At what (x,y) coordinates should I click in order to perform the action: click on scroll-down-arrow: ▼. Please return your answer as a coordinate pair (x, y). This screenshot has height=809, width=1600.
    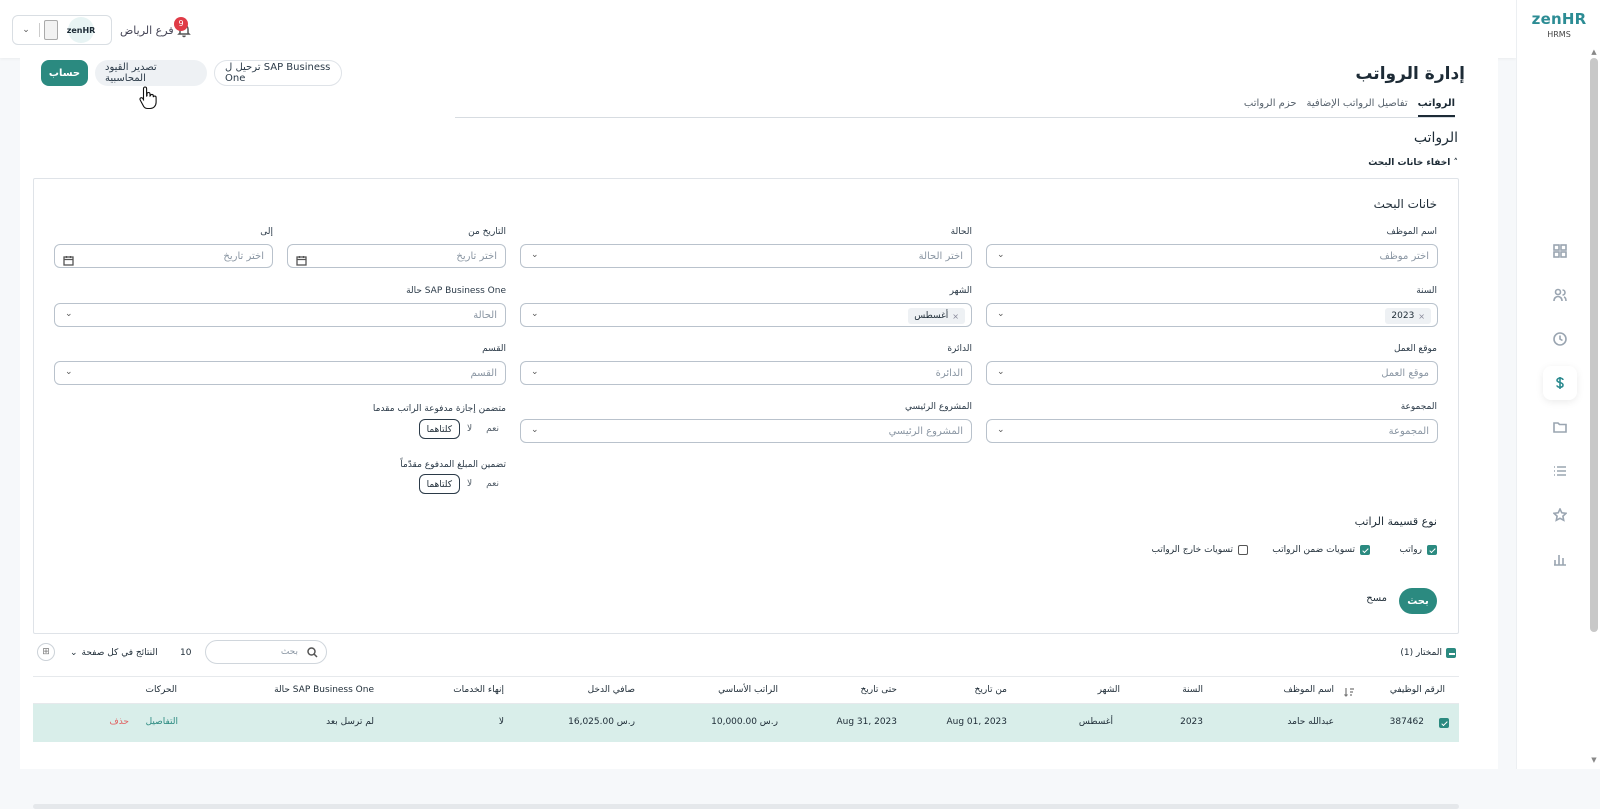
    Looking at the image, I should click on (1594, 760).